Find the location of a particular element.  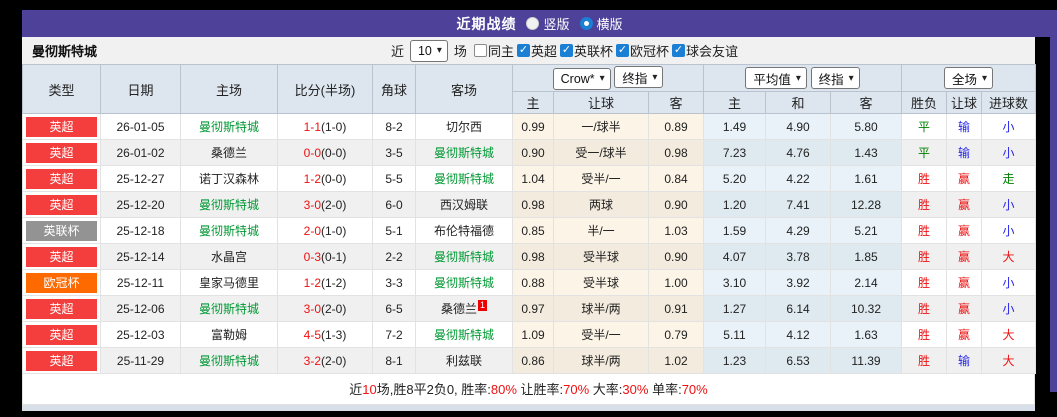

league-filter-ucl: ✓ 欧冠杯 is located at coordinates (642, 50).